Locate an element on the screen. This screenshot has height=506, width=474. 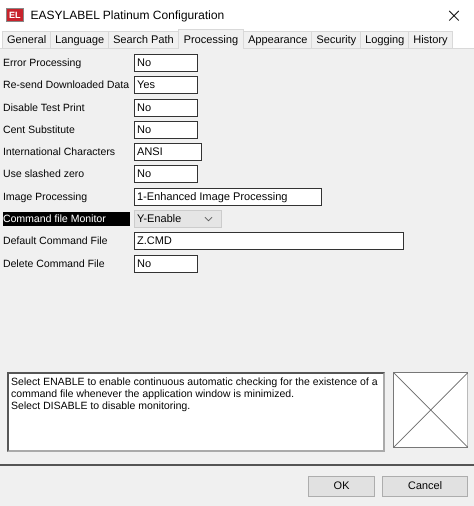
setting-label: International Characters is located at coordinates (59, 152).